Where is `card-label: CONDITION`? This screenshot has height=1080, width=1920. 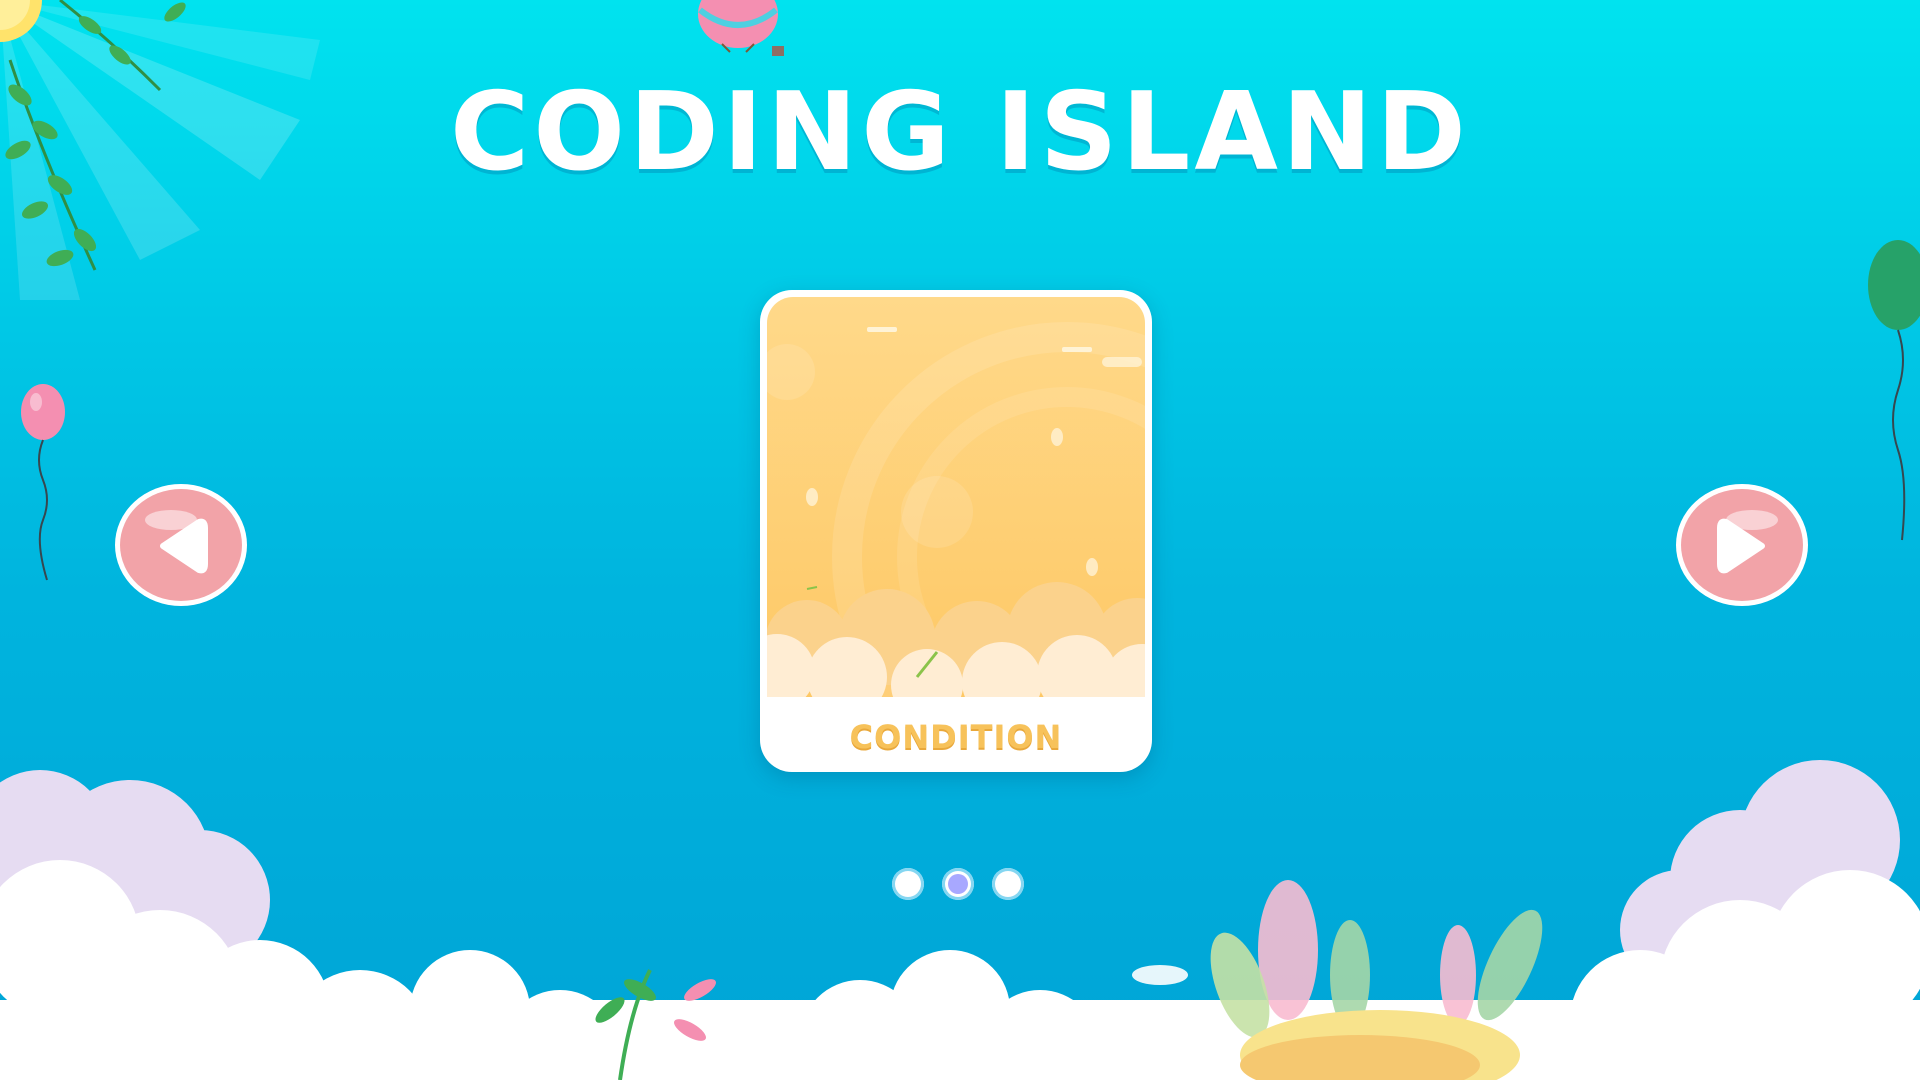
card-label: CONDITION is located at coordinates (956, 737).